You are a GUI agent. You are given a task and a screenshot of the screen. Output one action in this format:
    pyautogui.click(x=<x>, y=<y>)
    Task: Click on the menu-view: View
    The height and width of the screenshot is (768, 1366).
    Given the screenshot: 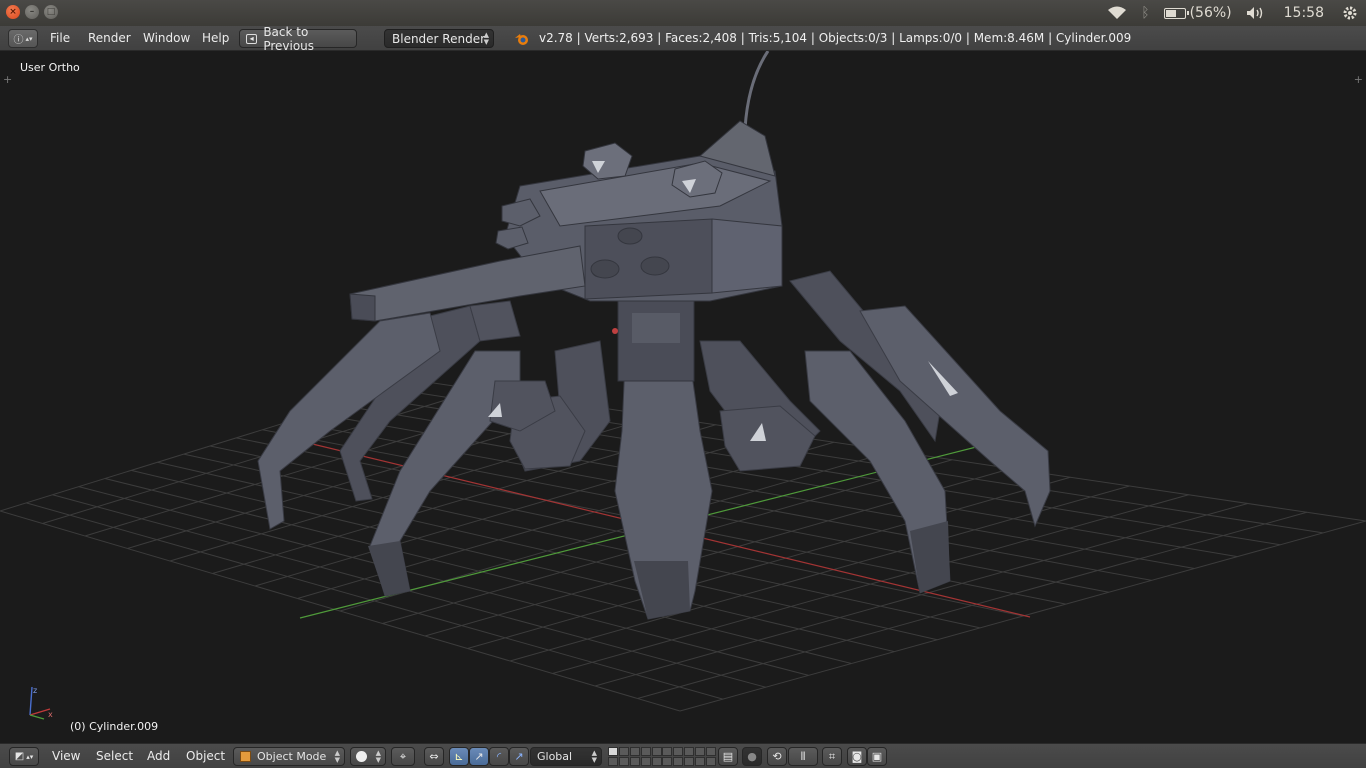 What is the action you would take?
    pyautogui.click(x=66, y=756)
    